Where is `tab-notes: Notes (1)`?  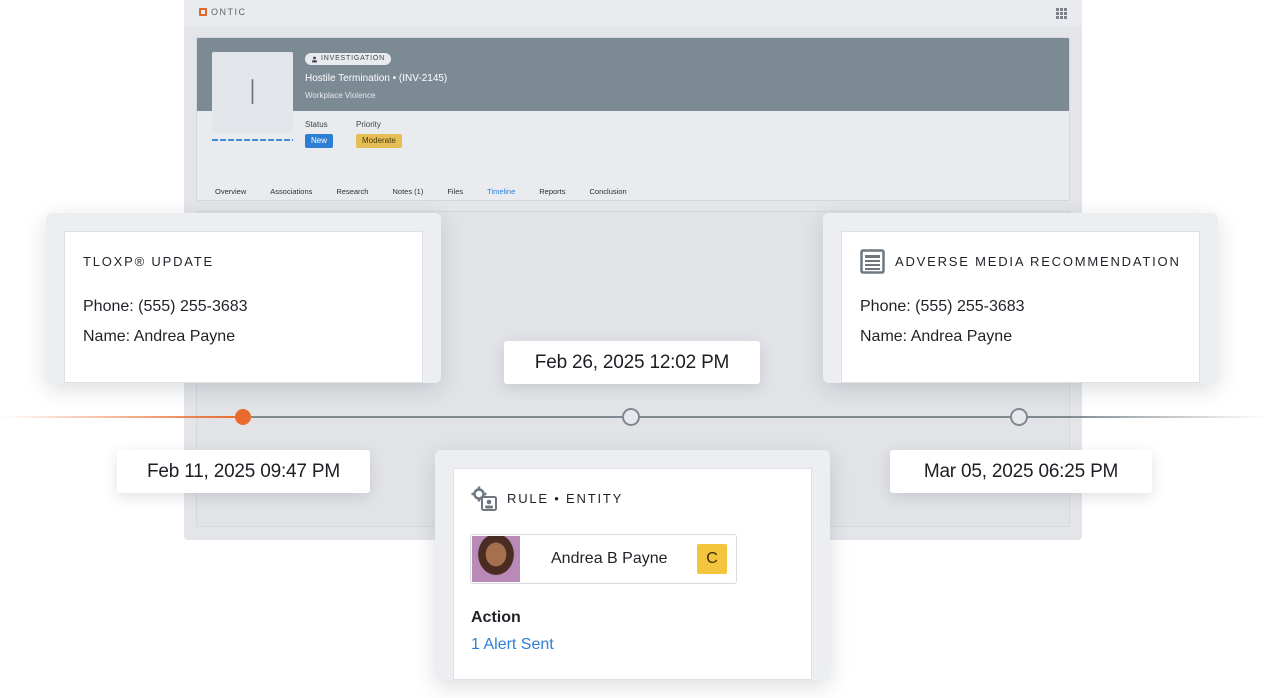 tab-notes: Notes (1) is located at coordinates (407, 193).